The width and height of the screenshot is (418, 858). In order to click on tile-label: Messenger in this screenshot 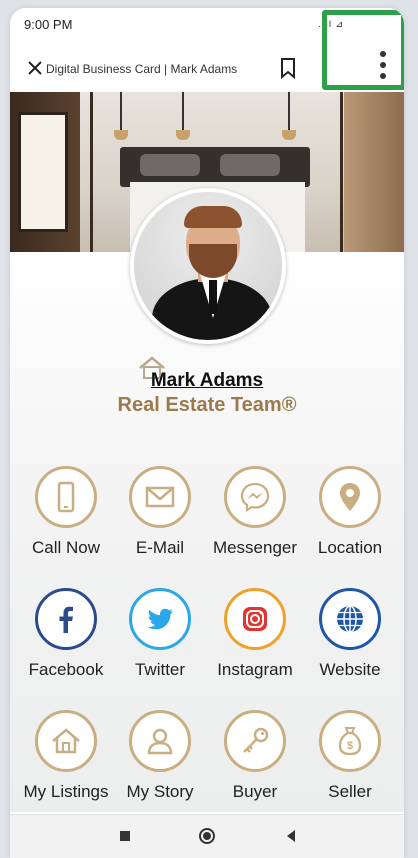, I will do `click(255, 547)`.